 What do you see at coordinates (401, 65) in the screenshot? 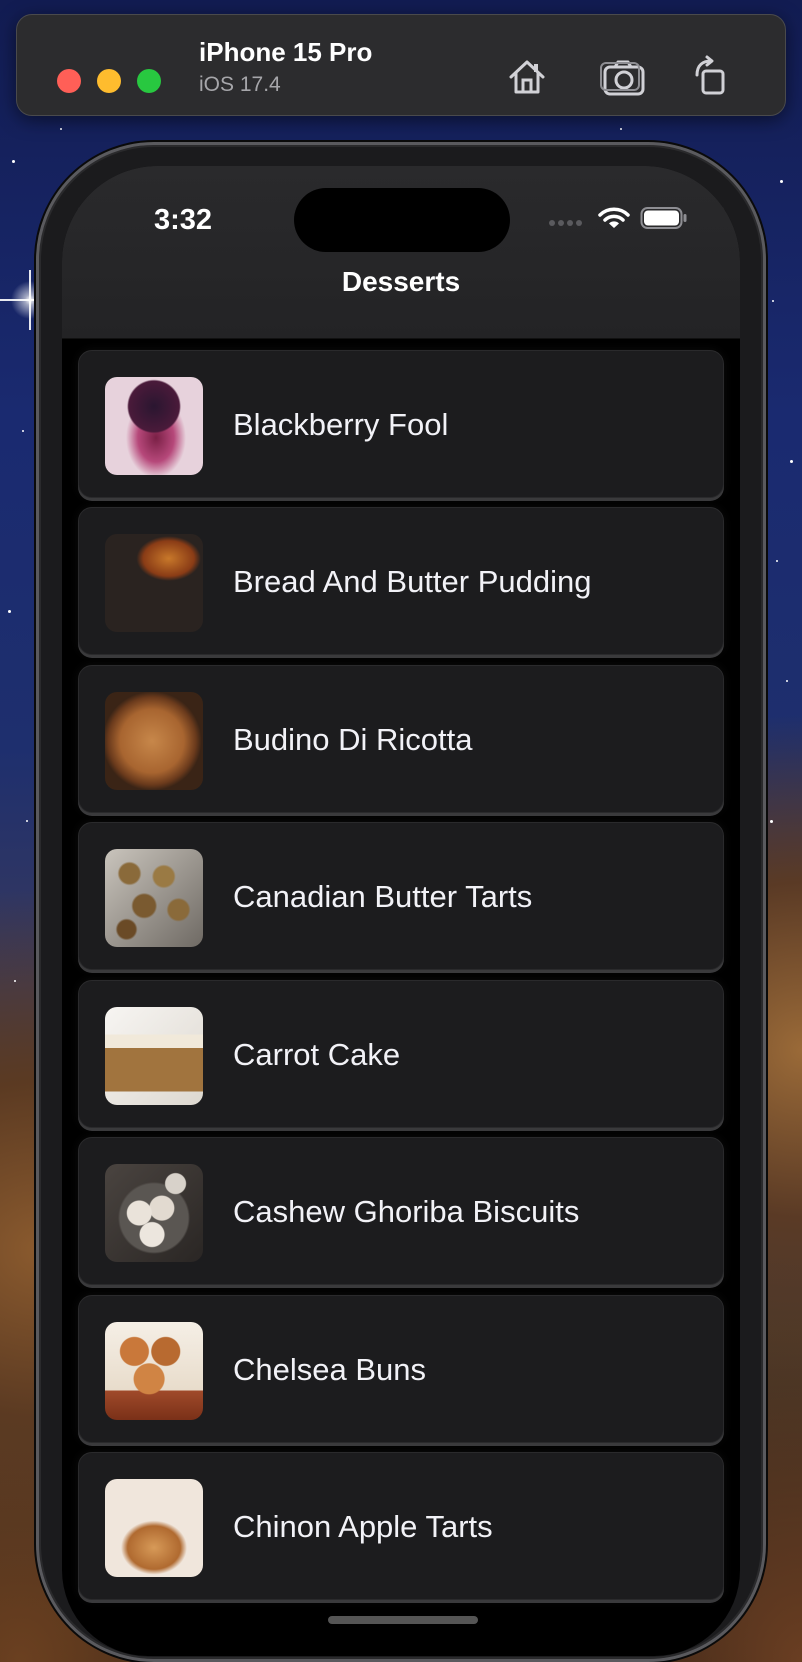
I see `simulator-title-bar: iPhone 15 Pro iOS 17.4` at bounding box center [401, 65].